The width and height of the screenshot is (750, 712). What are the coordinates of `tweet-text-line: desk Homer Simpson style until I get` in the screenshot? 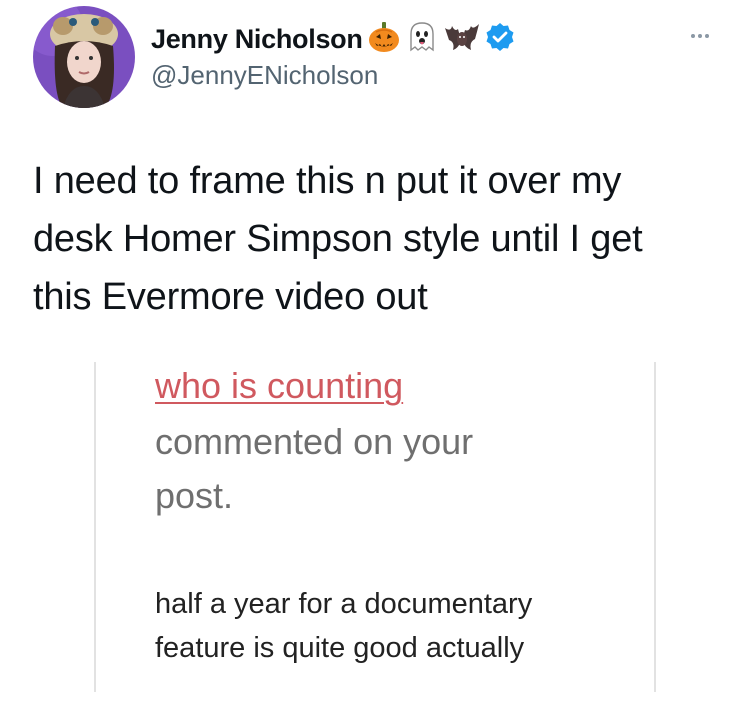 It's located at (338, 239).